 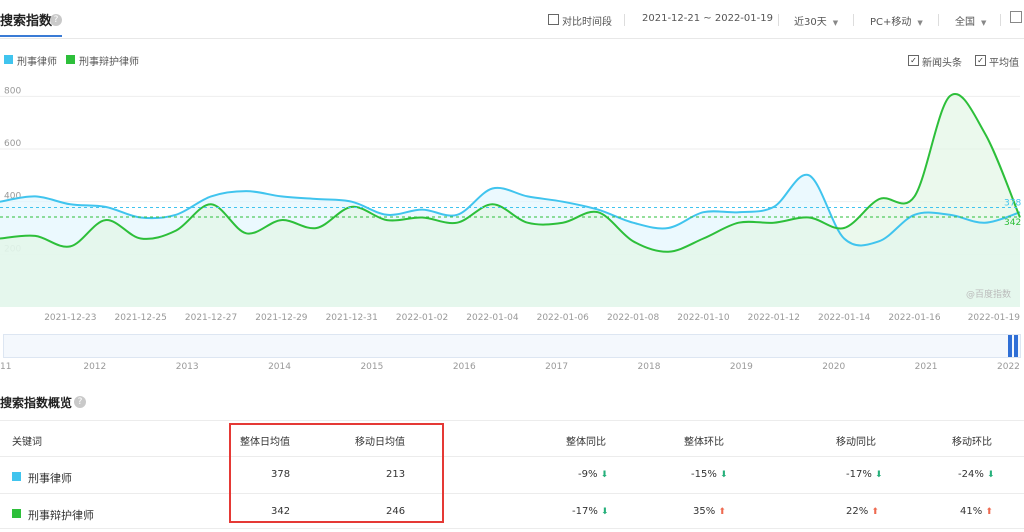 I want to click on navigator-year-label: 11, so click(x=6, y=367).